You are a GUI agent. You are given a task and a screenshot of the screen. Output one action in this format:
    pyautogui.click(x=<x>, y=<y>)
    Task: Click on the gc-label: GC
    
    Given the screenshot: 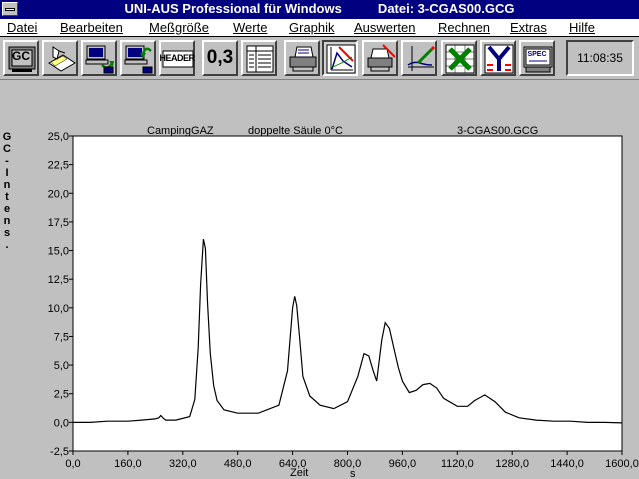 What is the action you would take?
    pyautogui.click(x=21, y=56)
    